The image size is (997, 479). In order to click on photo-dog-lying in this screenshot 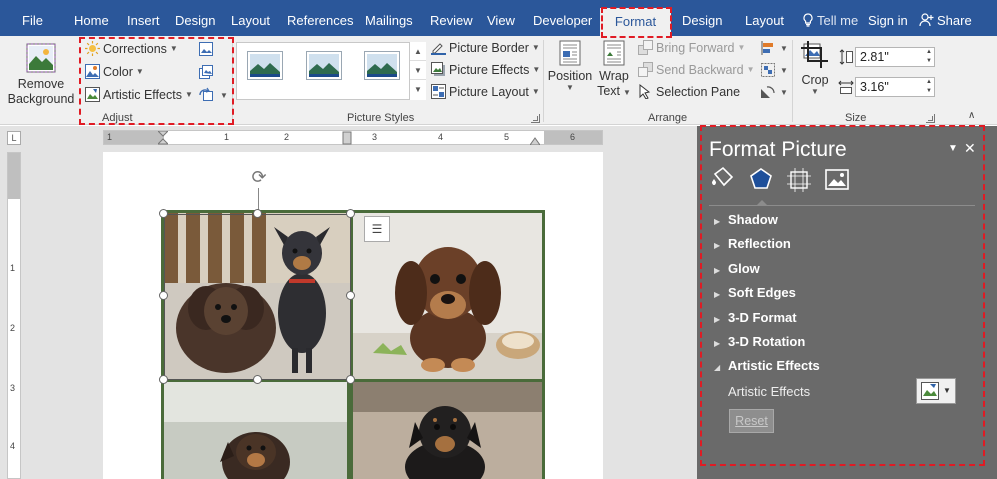, I will do `click(255, 430)`.